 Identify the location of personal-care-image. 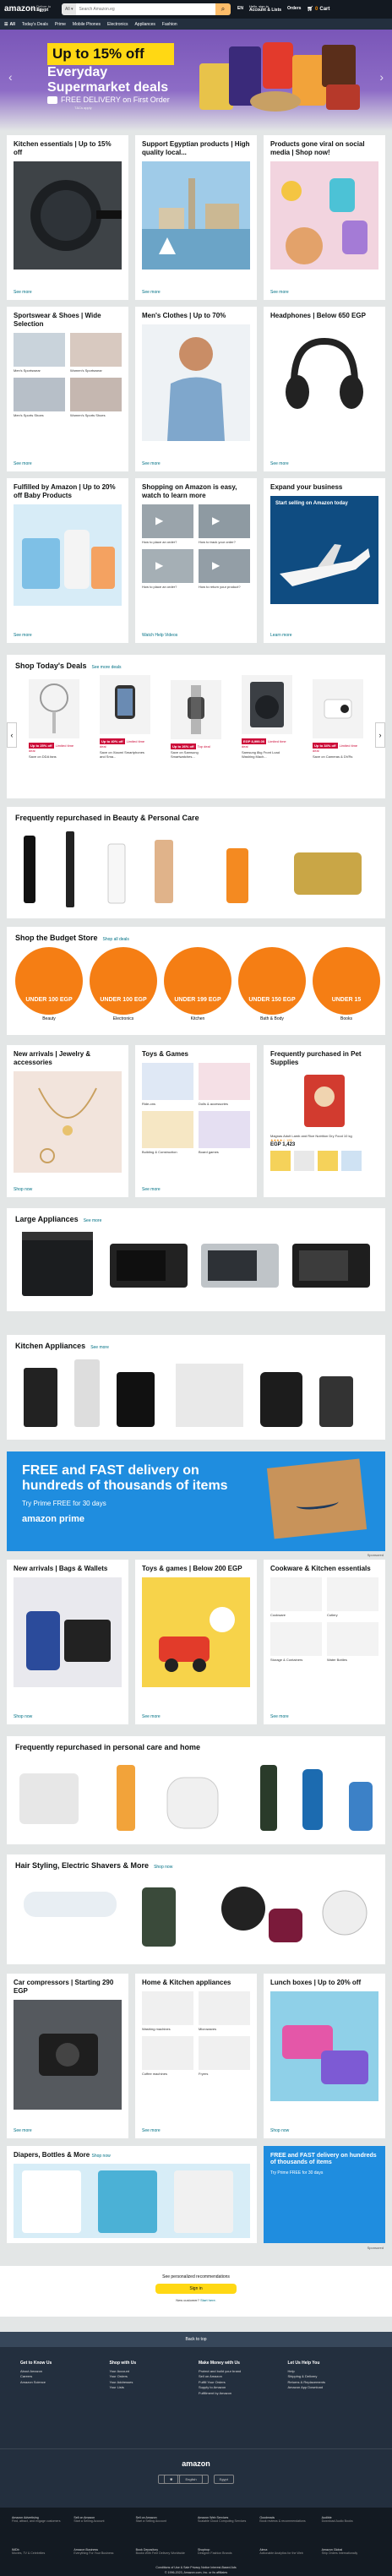
(196, 1795).